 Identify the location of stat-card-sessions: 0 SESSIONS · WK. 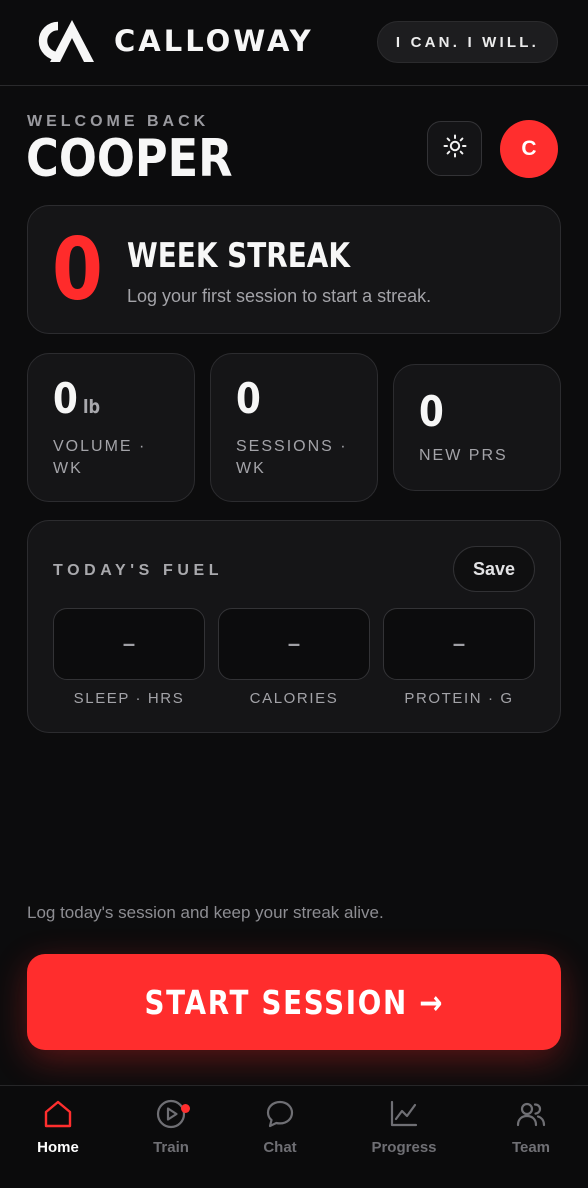
(294, 427).